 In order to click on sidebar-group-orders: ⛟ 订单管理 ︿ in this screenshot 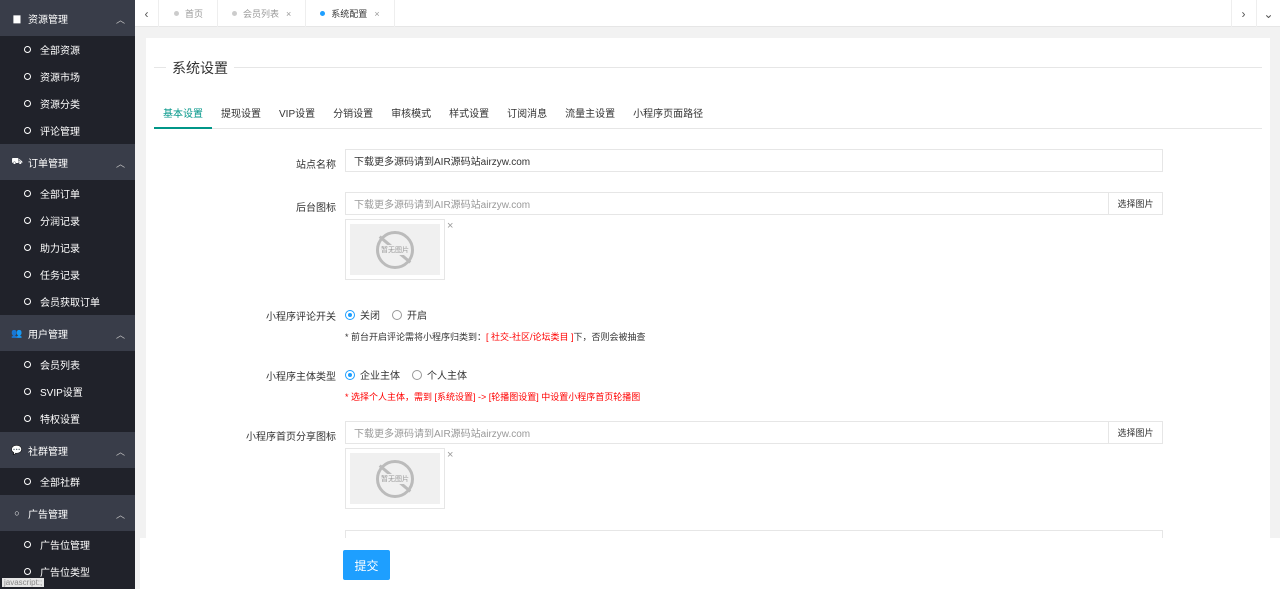, I will do `click(67, 162)`.